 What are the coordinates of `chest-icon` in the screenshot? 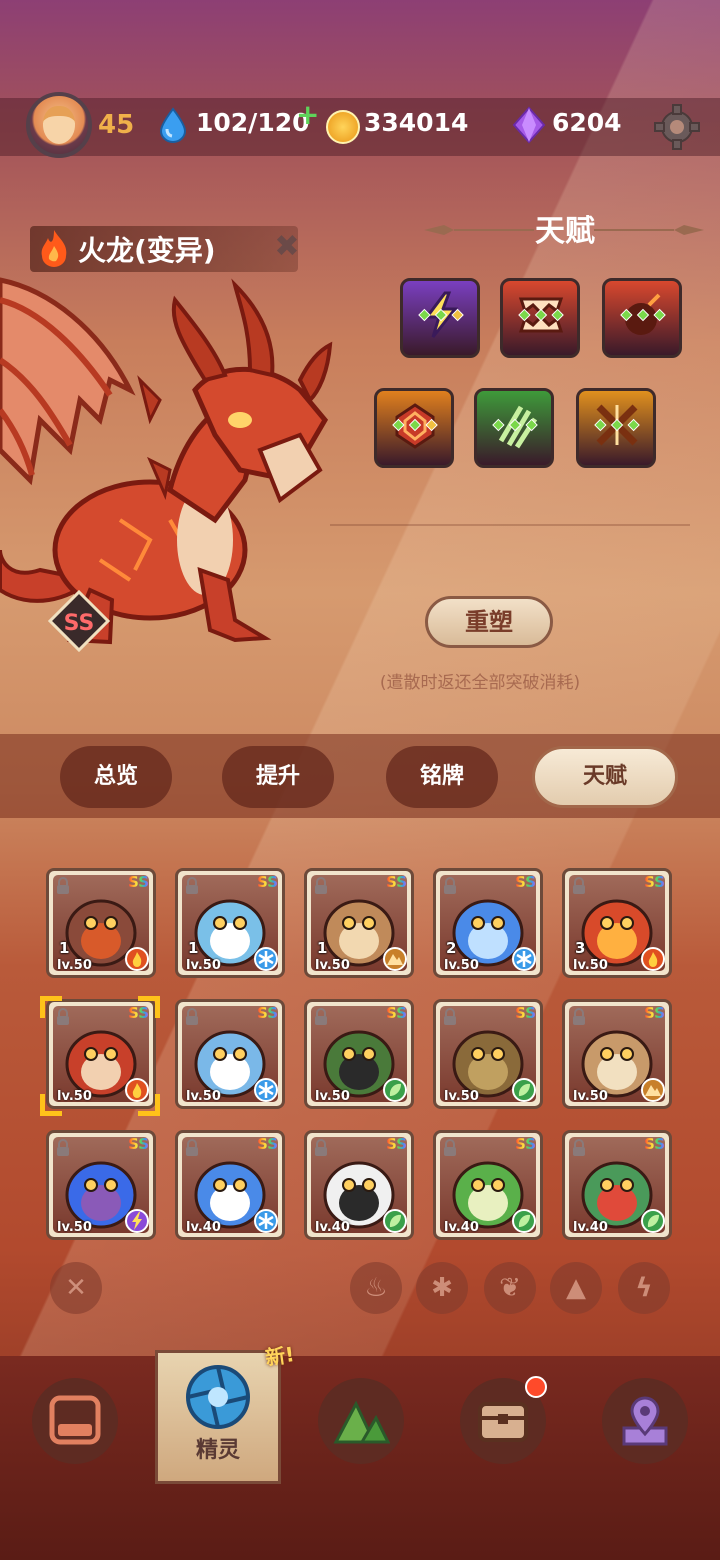 It's located at (503, 1422).